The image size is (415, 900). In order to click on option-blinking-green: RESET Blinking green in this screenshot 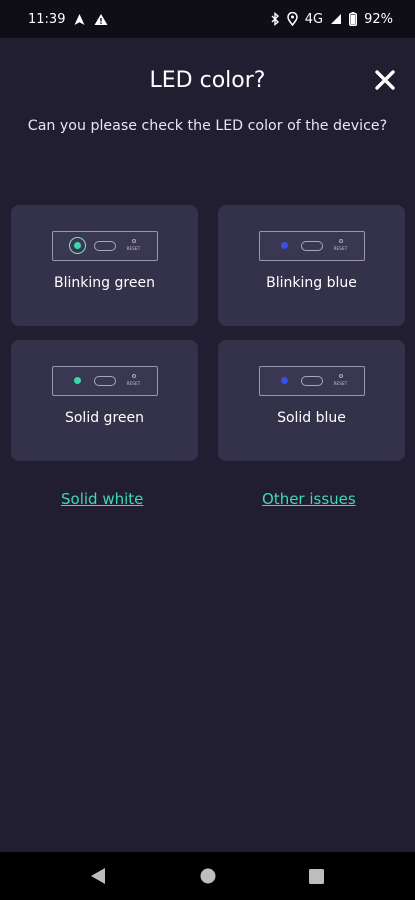, I will do `click(104, 265)`.